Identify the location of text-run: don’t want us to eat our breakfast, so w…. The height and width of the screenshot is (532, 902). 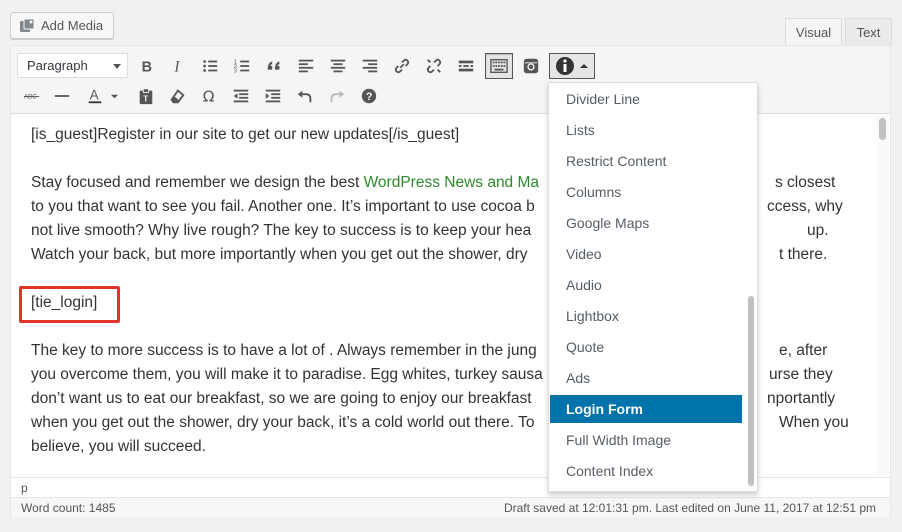
(281, 398).